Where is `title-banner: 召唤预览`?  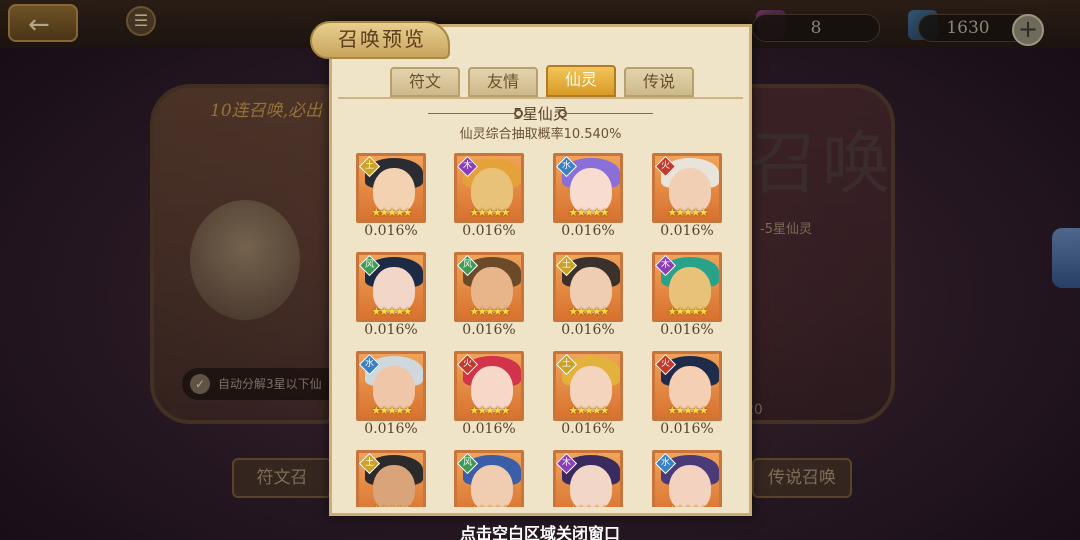
title-banner: 召唤预览 is located at coordinates (385, 38).